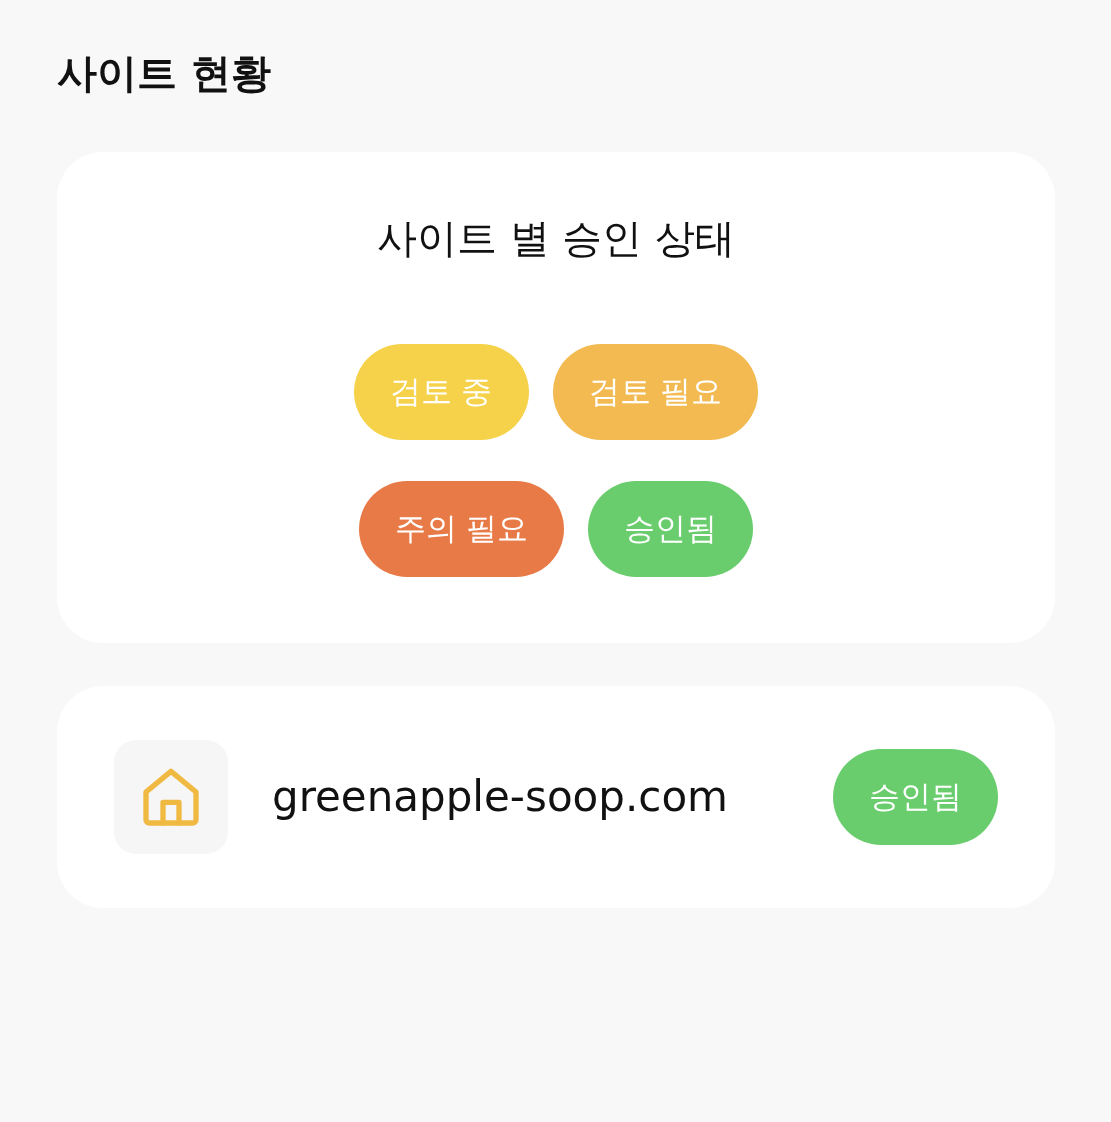 The image size is (1111, 1122). I want to click on status-badge: 승인됨, so click(915, 797).